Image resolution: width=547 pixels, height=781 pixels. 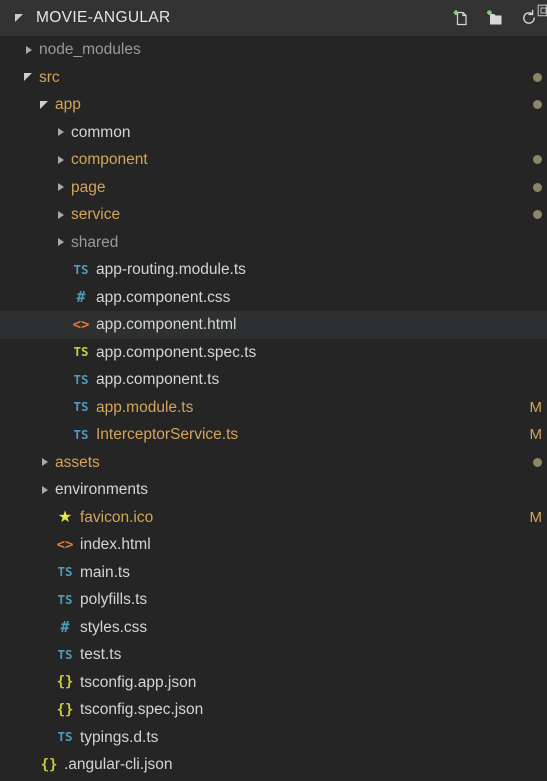 I want to click on tree-file-row: TS main.ts, so click(x=273, y=573).